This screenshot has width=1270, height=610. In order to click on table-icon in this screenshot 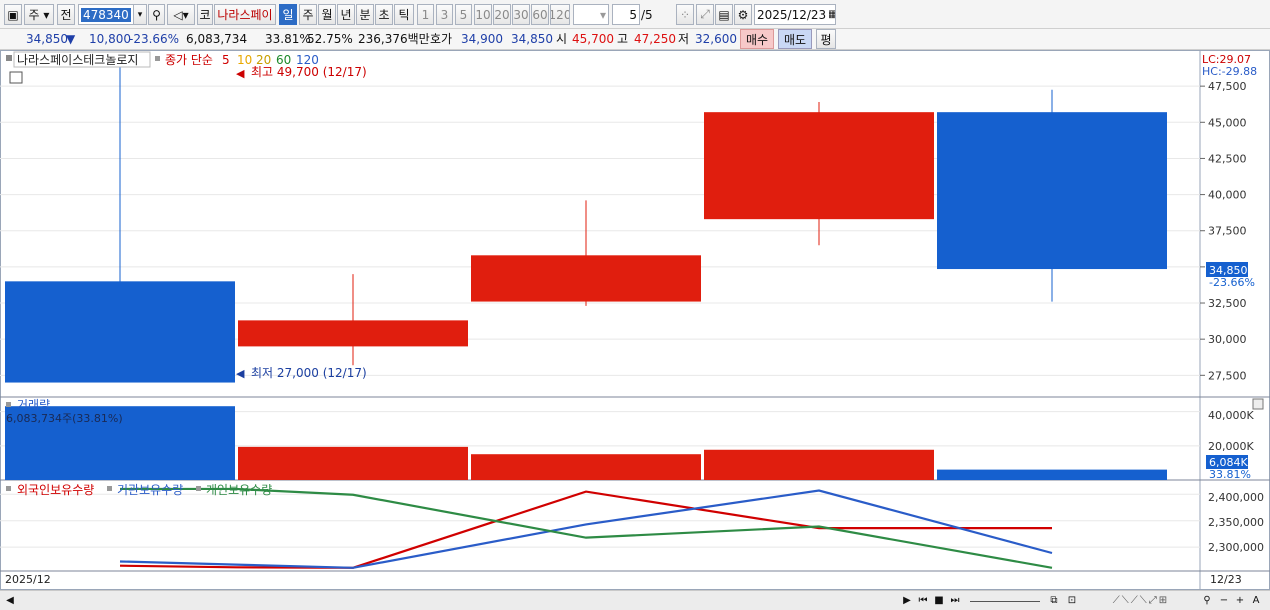, I will do `click(16, 77)`.